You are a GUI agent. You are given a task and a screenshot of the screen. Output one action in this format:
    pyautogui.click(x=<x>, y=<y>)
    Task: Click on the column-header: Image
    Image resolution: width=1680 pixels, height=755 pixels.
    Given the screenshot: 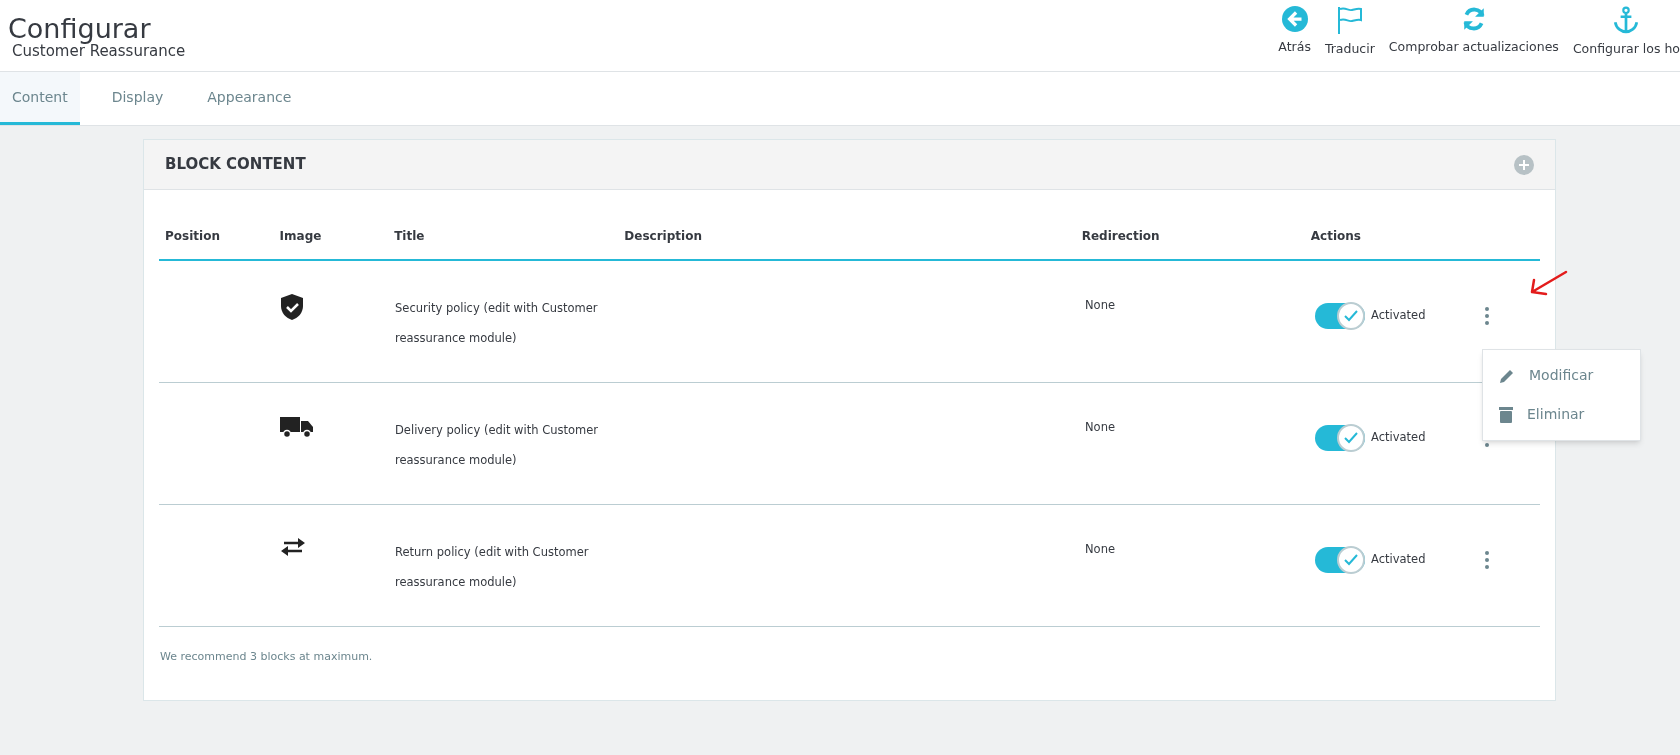 What is the action you would take?
    pyautogui.click(x=301, y=236)
    